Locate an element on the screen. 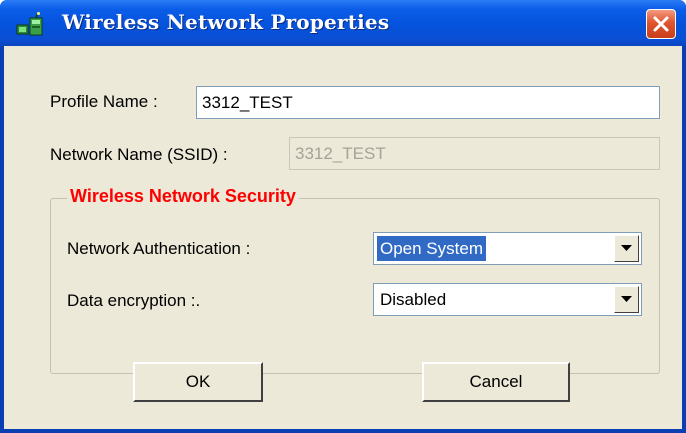 Image resolution: width=686 pixels, height=433 pixels. authentication-label: Network Authentication : is located at coordinates (159, 248).